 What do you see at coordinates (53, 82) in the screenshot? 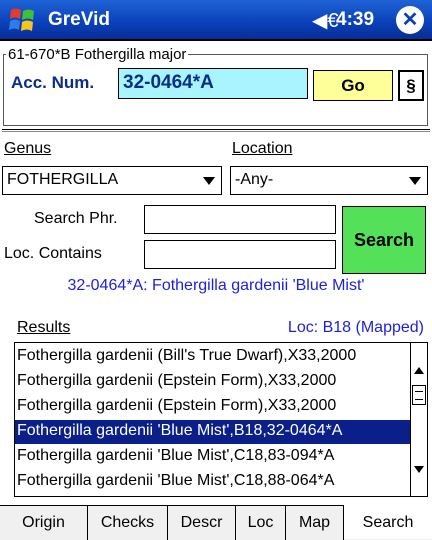
I see `acc-num-label: Acc. Num.` at bounding box center [53, 82].